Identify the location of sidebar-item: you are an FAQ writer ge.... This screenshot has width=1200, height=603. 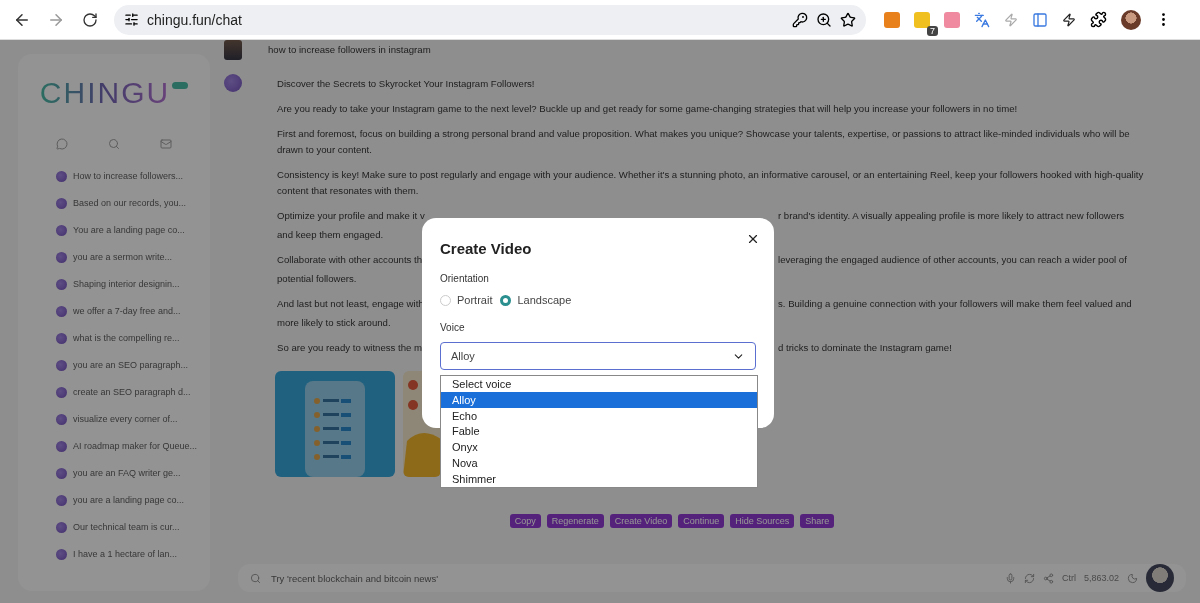
(127, 473).